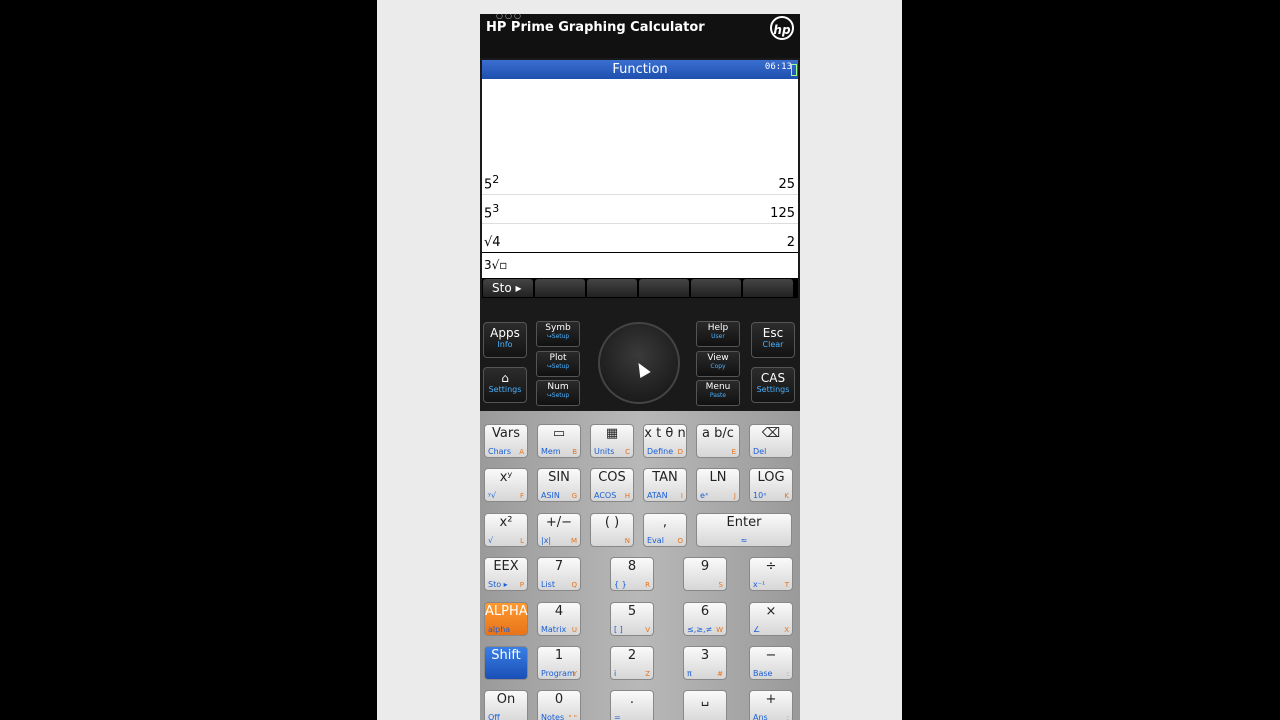 Image resolution: width=1280 pixels, height=720 pixels. What do you see at coordinates (558, 393) in the screenshot?
I see `num-key: Num ↪Setup` at bounding box center [558, 393].